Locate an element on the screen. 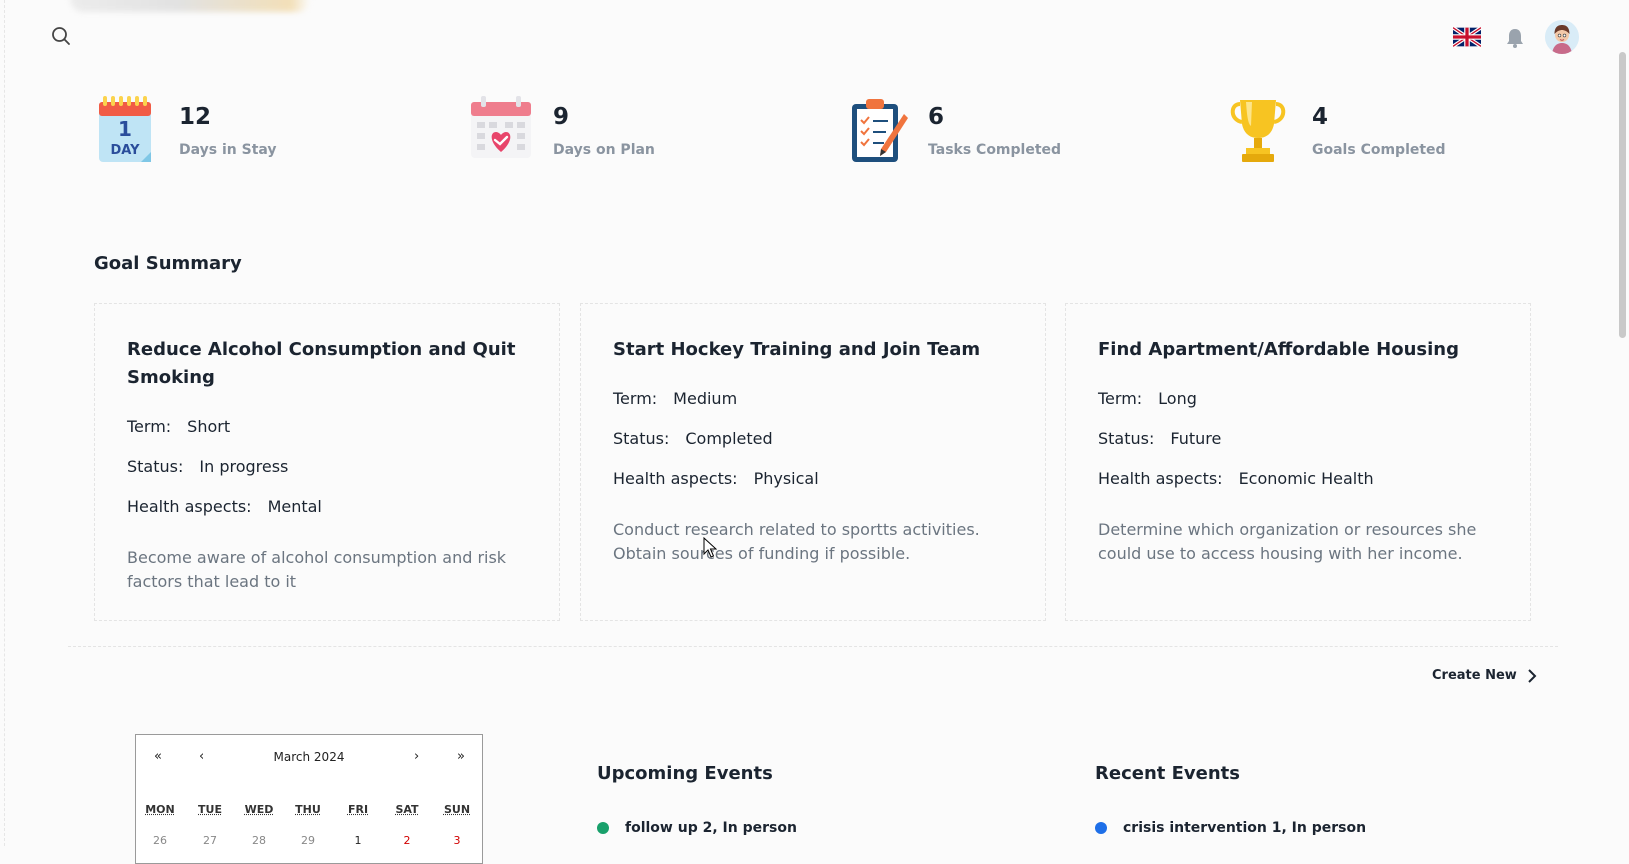 The height and width of the screenshot is (864, 1629). calendar-1-day-icon: 1 DAY is located at coordinates (129, 130).